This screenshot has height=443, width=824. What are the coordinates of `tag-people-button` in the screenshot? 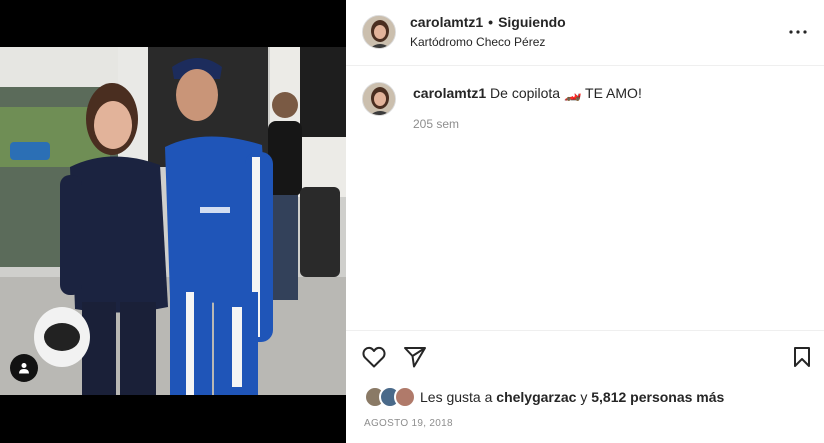 It's located at (24, 368).